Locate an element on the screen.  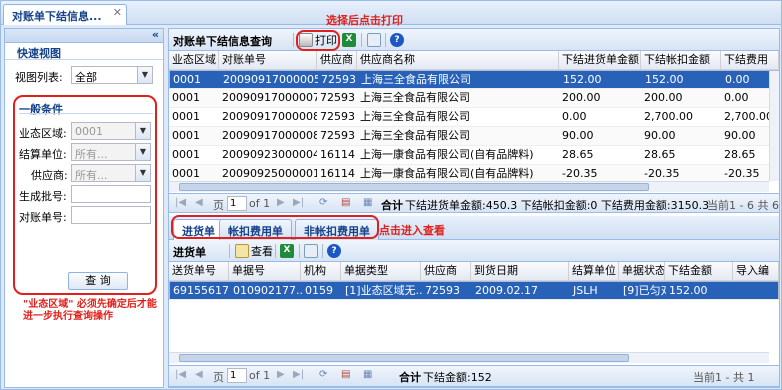
col-header: 机构 is located at coordinates (321, 271).